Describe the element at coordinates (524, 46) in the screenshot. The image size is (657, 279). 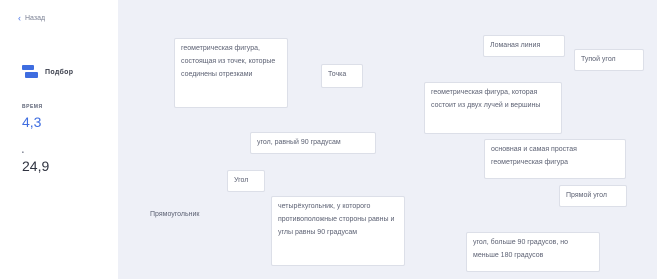
I see `match-card: Ломаная линия` at that location.